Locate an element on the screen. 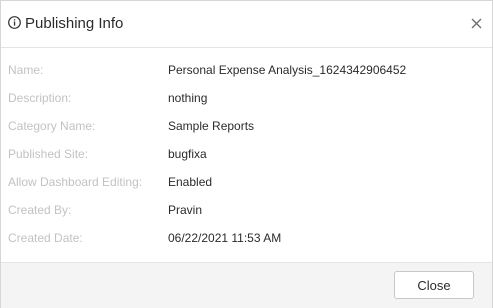 The height and width of the screenshot is (308, 493). field-value: Pravin is located at coordinates (185, 210).